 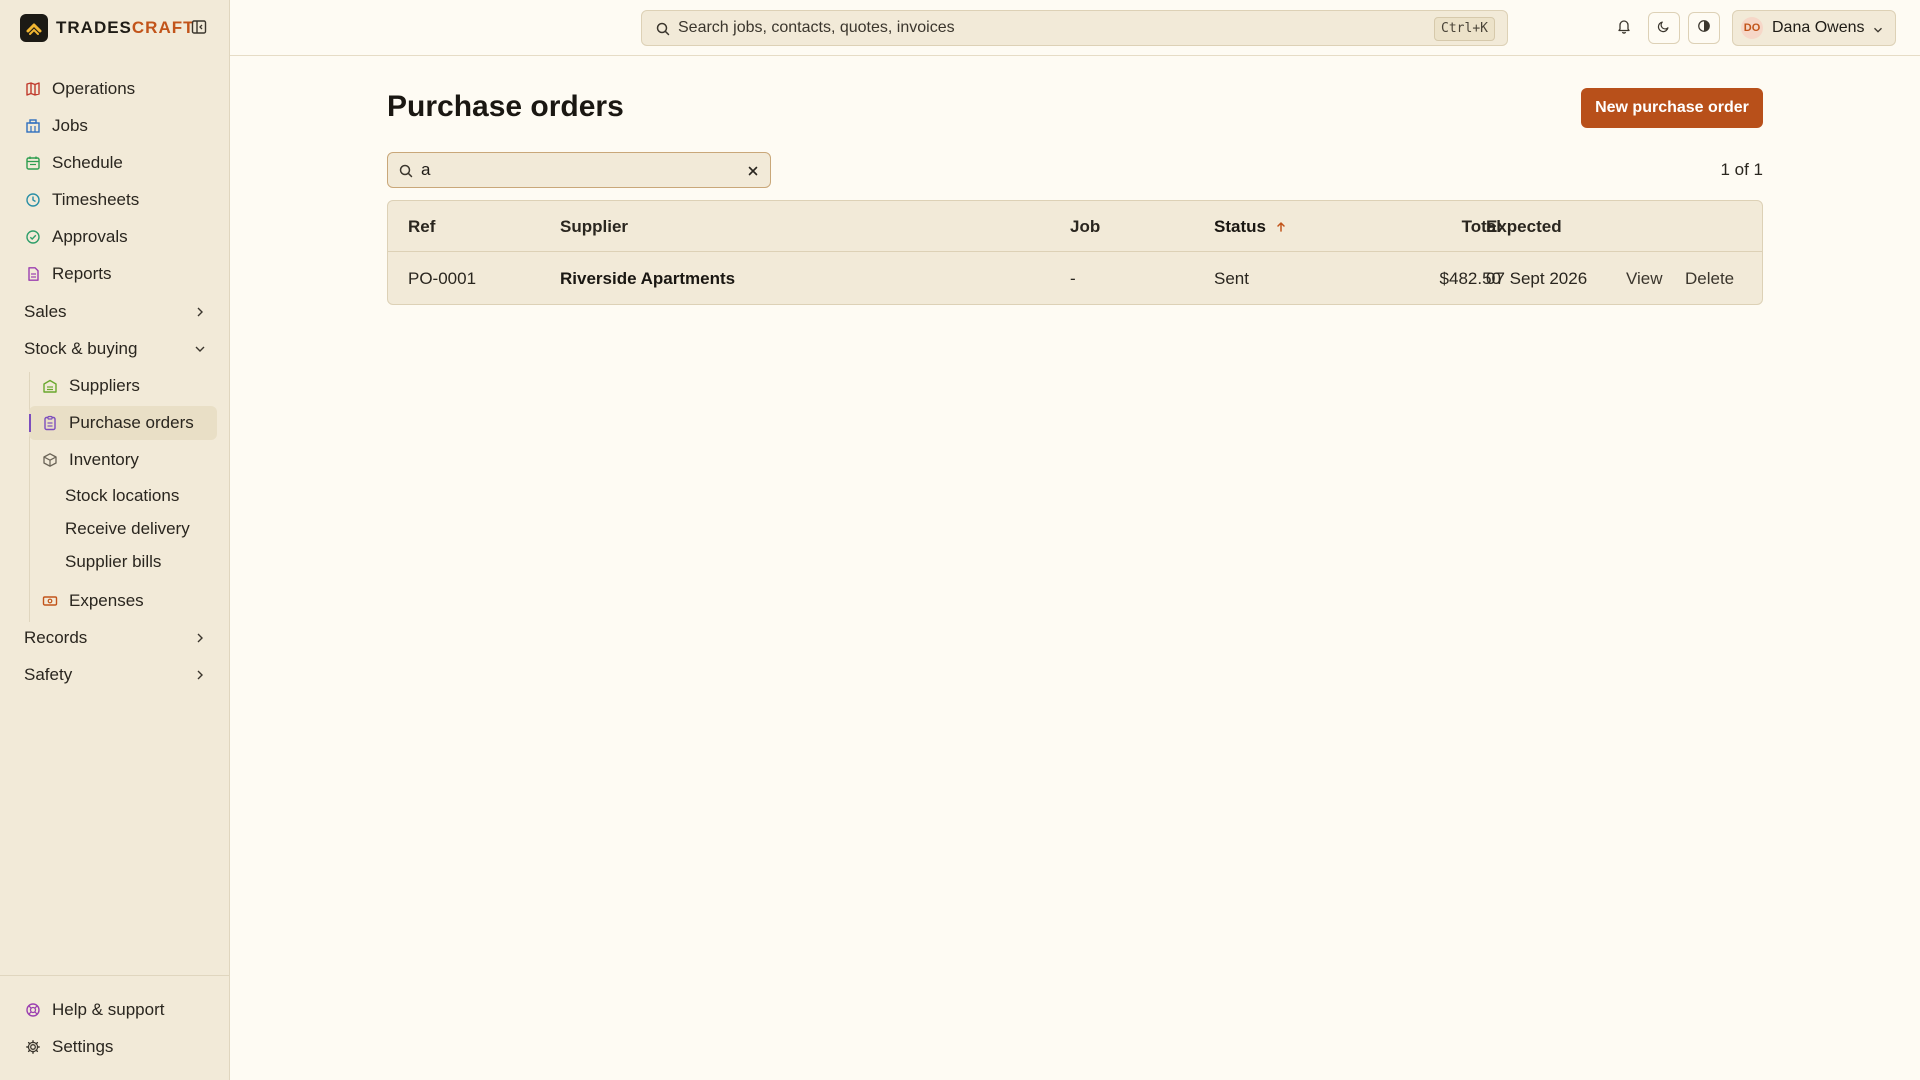 I want to click on brand-name-part2: CRAFT, so click(x=163, y=27).